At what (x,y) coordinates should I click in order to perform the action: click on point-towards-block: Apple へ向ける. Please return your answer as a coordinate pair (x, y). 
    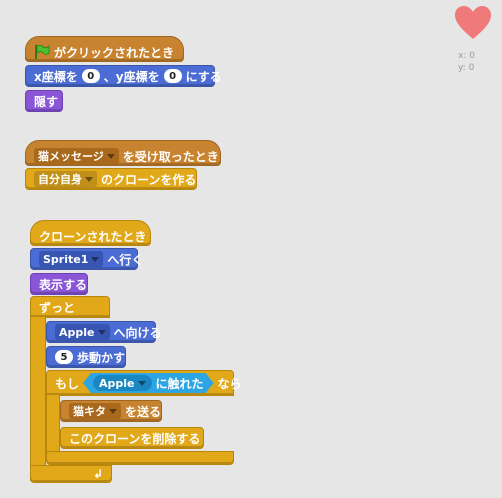
    Looking at the image, I should click on (104, 332).